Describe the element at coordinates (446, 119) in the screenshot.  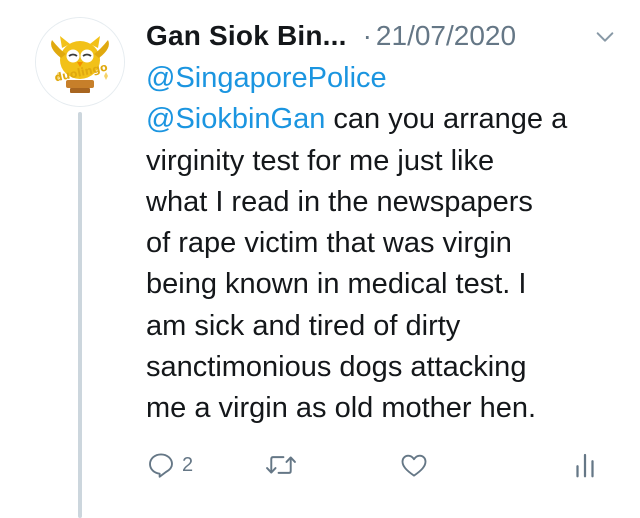
I see `line-text: can you arrange a` at that location.